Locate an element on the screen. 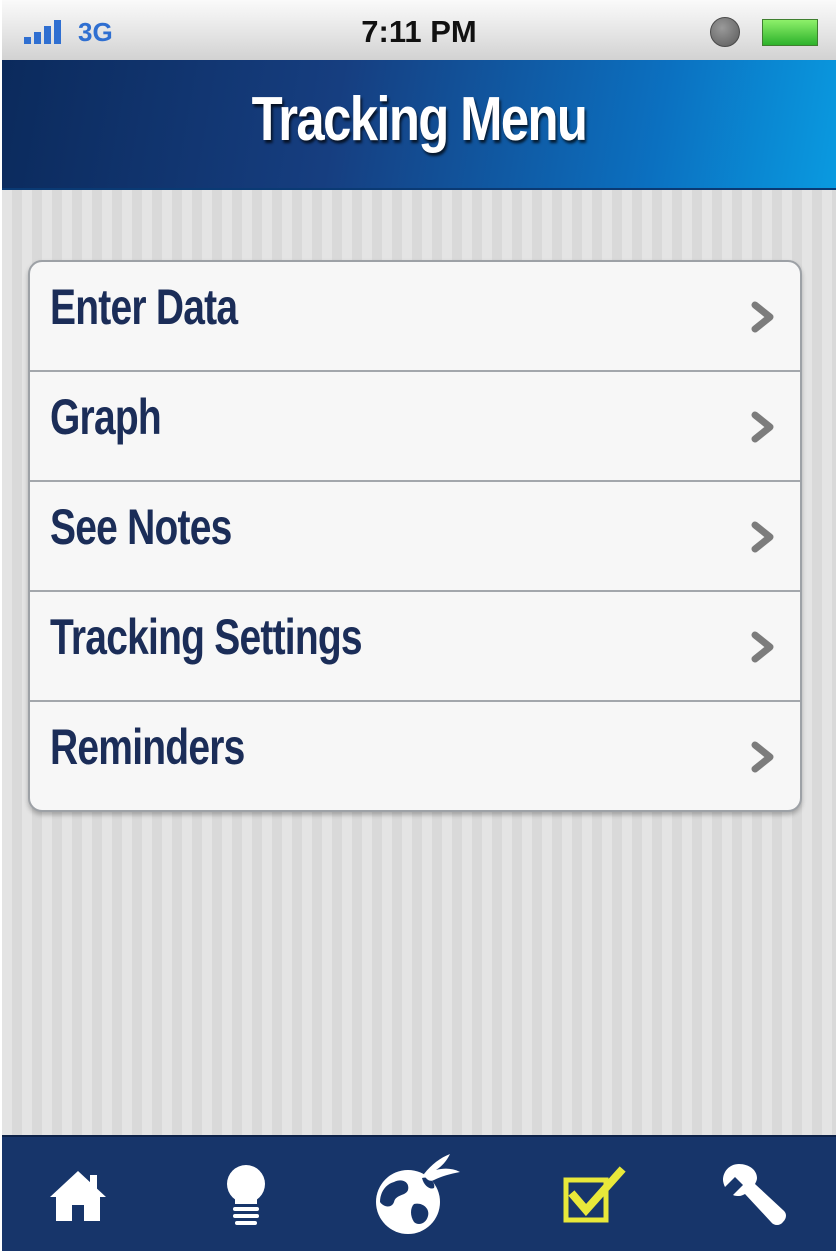 The width and height of the screenshot is (840, 1251). menu-item-label: Tracking Settings is located at coordinates (206, 637).